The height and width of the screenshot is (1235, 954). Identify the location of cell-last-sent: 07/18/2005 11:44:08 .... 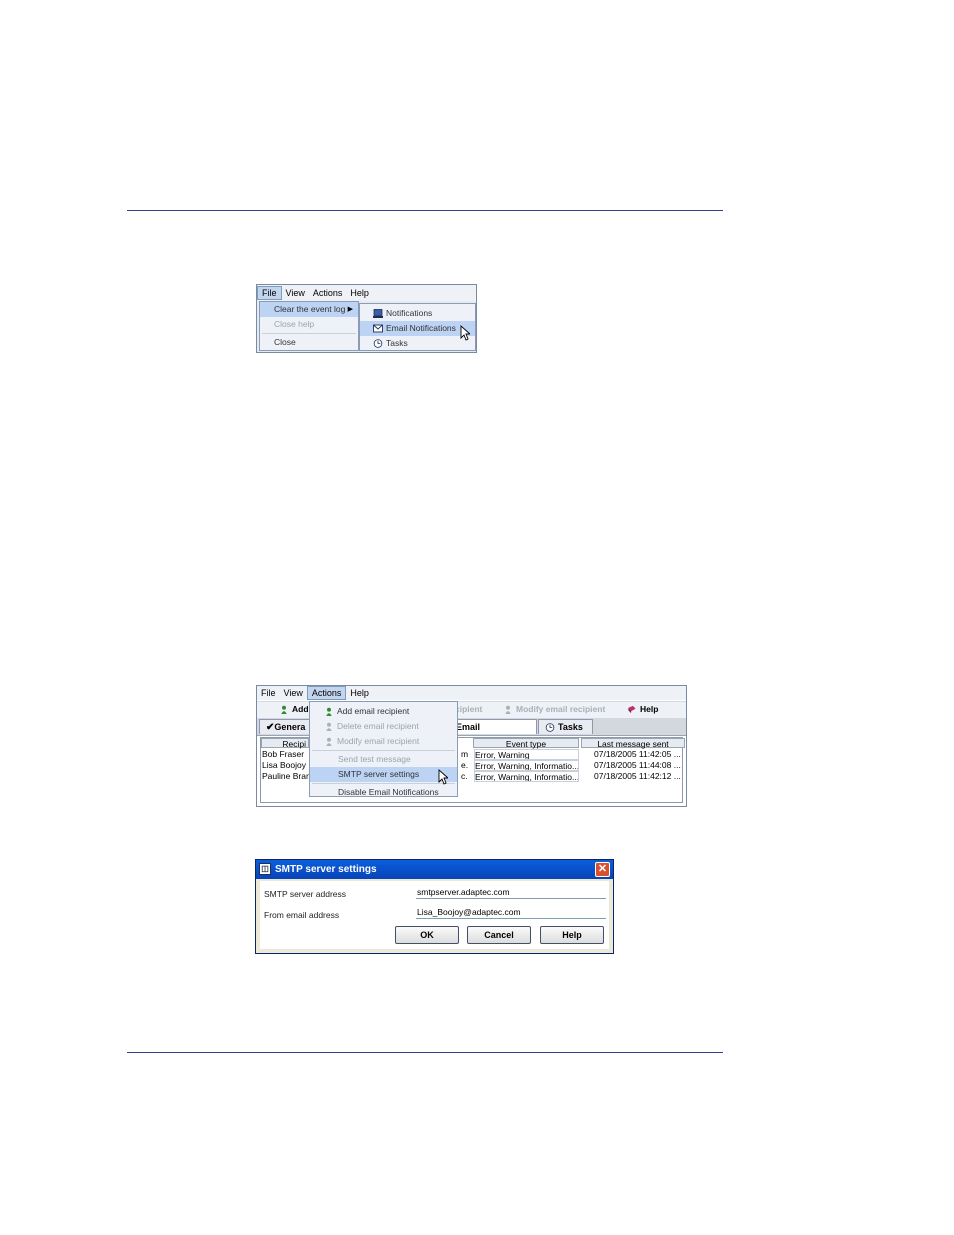
(637, 765).